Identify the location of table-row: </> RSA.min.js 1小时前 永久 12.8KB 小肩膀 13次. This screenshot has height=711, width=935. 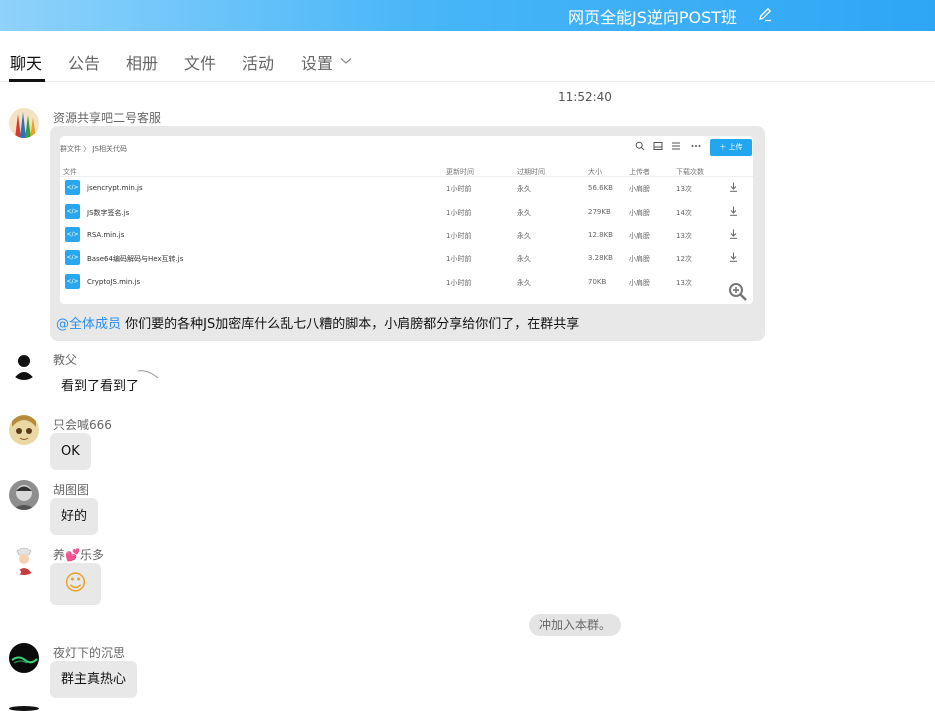
(406, 235).